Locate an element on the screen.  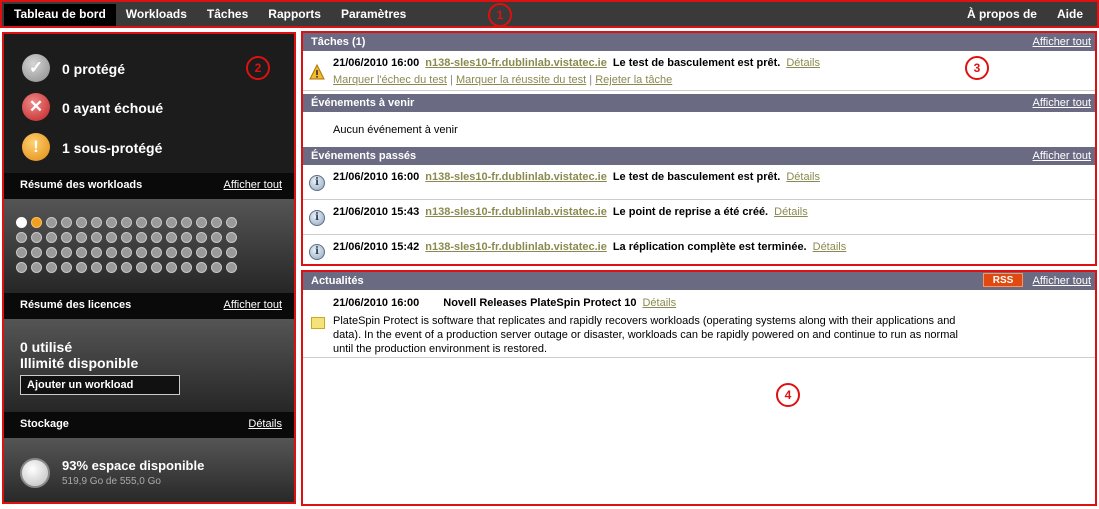
tasks-header: Tâches (1) Afficher tout is located at coordinates (699, 42).